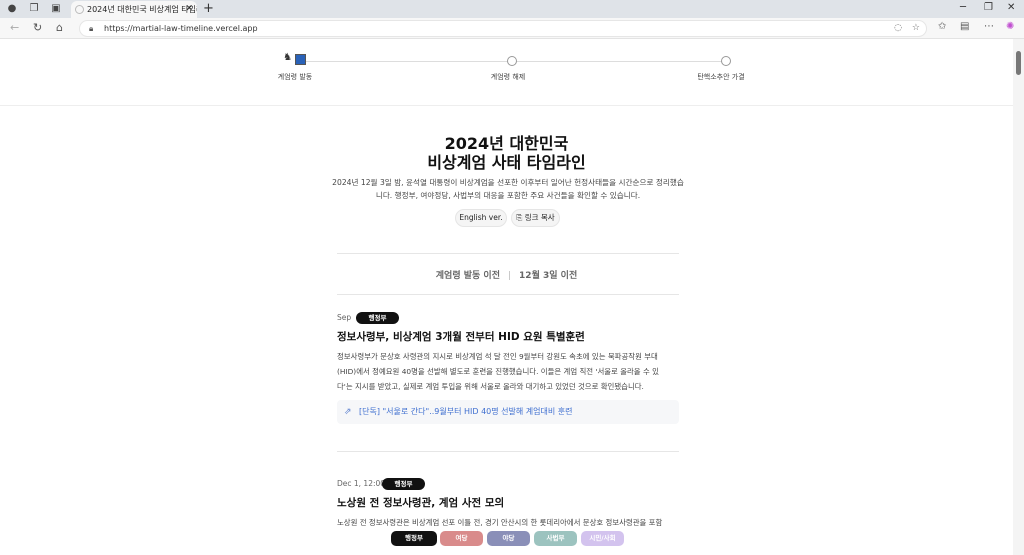  Describe the element at coordinates (461, 337) in the screenshot. I see `event-title: 정보사령부, 비상계엄 3개월 전부터 HID 요원 특별훈련` at that location.